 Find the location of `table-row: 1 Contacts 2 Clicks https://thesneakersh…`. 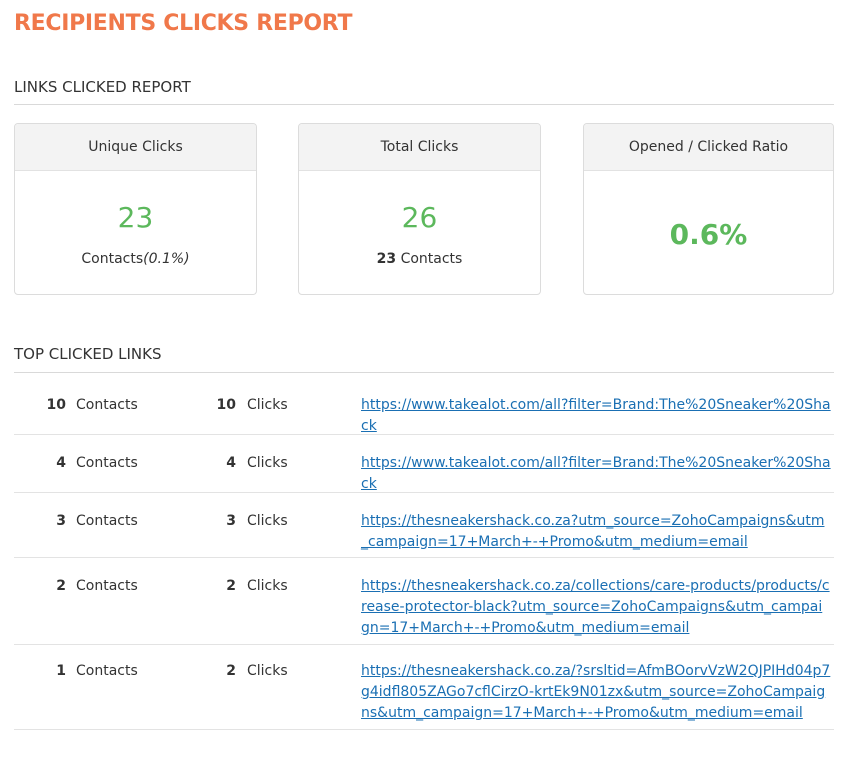

table-row: 1 Contacts 2 Clicks https://thesneakersh… is located at coordinates (424, 687).